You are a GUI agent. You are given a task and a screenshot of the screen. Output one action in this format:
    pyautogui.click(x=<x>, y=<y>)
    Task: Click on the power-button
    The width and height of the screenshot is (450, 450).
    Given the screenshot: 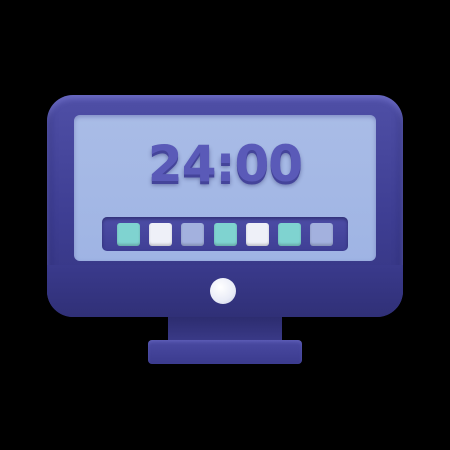 What is the action you would take?
    pyautogui.click(x=223, y=291)
    